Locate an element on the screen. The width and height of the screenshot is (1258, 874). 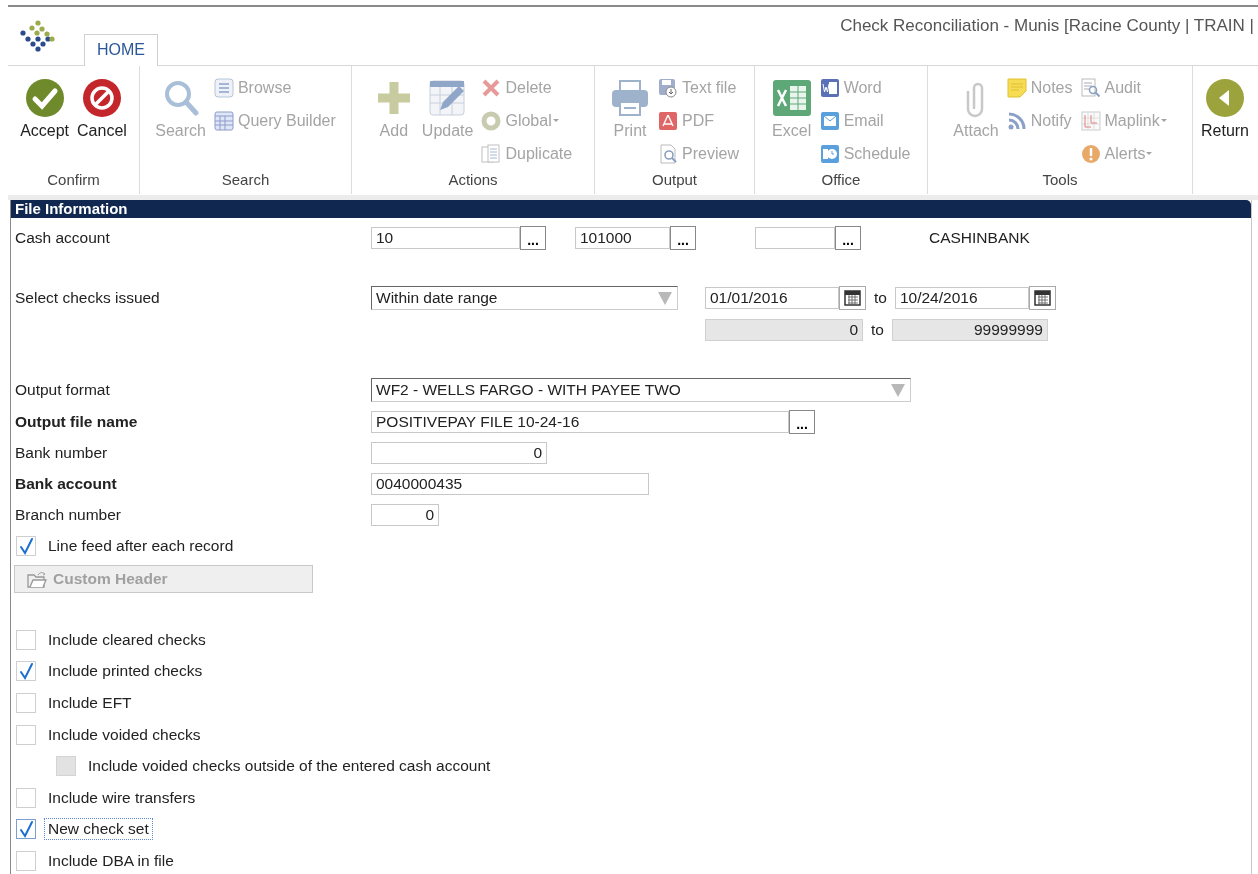
group-label: Output is located at coordinates (674, 180).